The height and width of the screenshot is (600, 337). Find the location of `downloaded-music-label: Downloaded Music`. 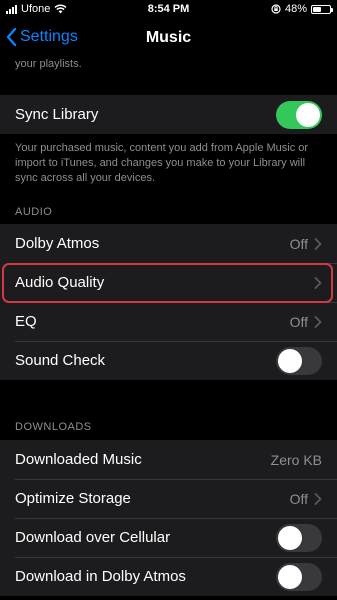

downloaded-music-label: Downloaded Music is located at coordinates (78, 459).